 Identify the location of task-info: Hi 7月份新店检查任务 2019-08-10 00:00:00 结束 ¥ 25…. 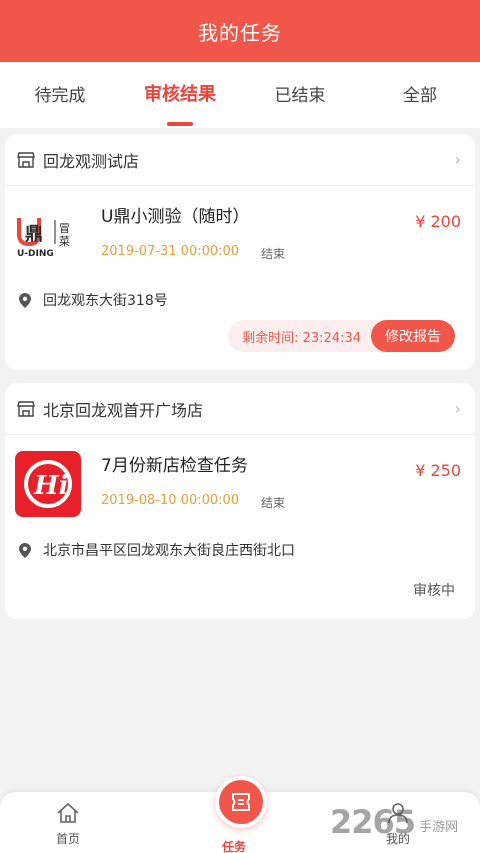
(240, 483).